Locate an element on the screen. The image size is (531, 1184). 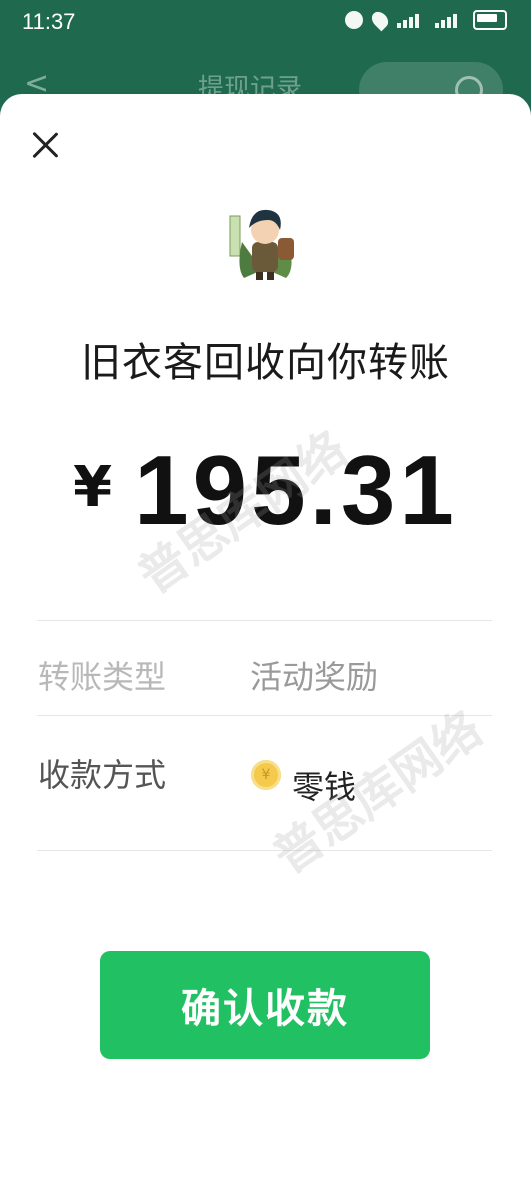
receive-method-label: 收款方式 is located at coordinates (102, 775).